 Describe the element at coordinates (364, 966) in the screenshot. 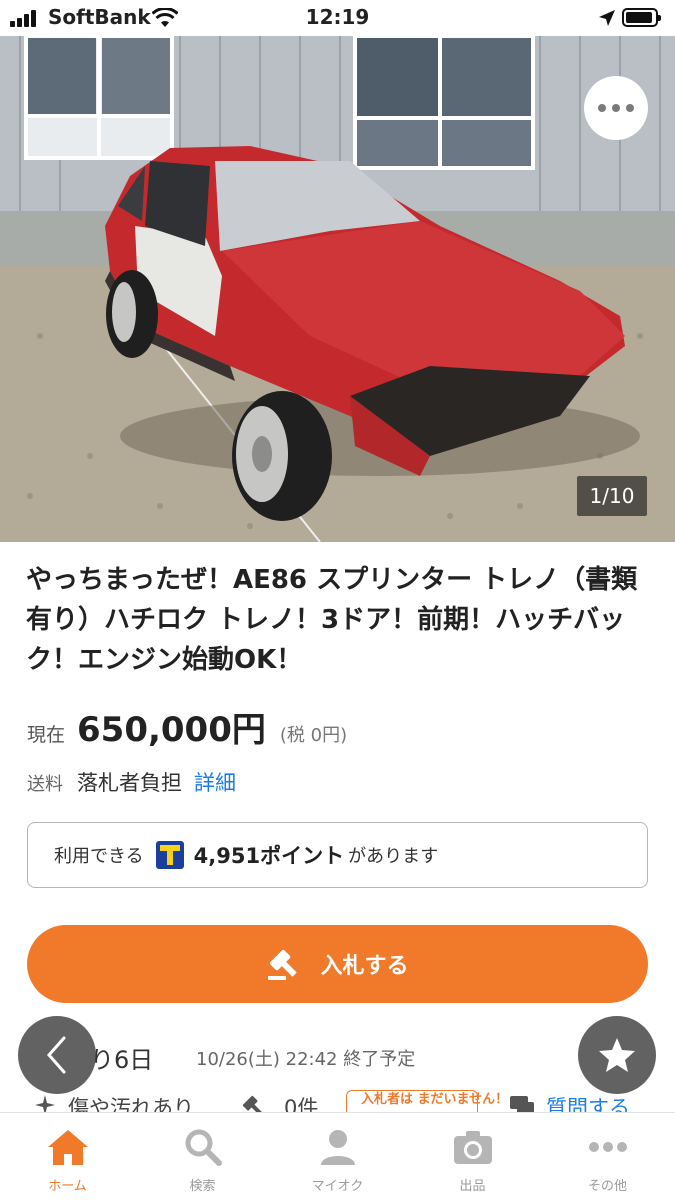

I see `bid-button-label: 入札する` at that location.